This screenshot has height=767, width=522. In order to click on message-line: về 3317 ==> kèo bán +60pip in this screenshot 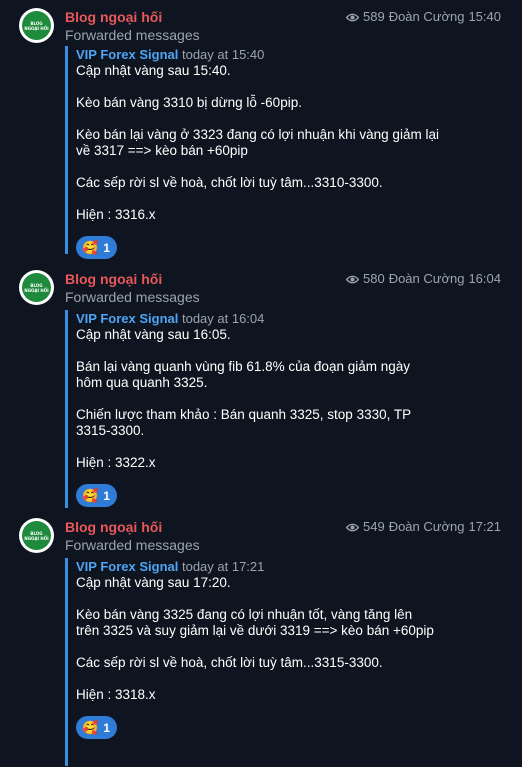, I will do `click(162, 150)`.